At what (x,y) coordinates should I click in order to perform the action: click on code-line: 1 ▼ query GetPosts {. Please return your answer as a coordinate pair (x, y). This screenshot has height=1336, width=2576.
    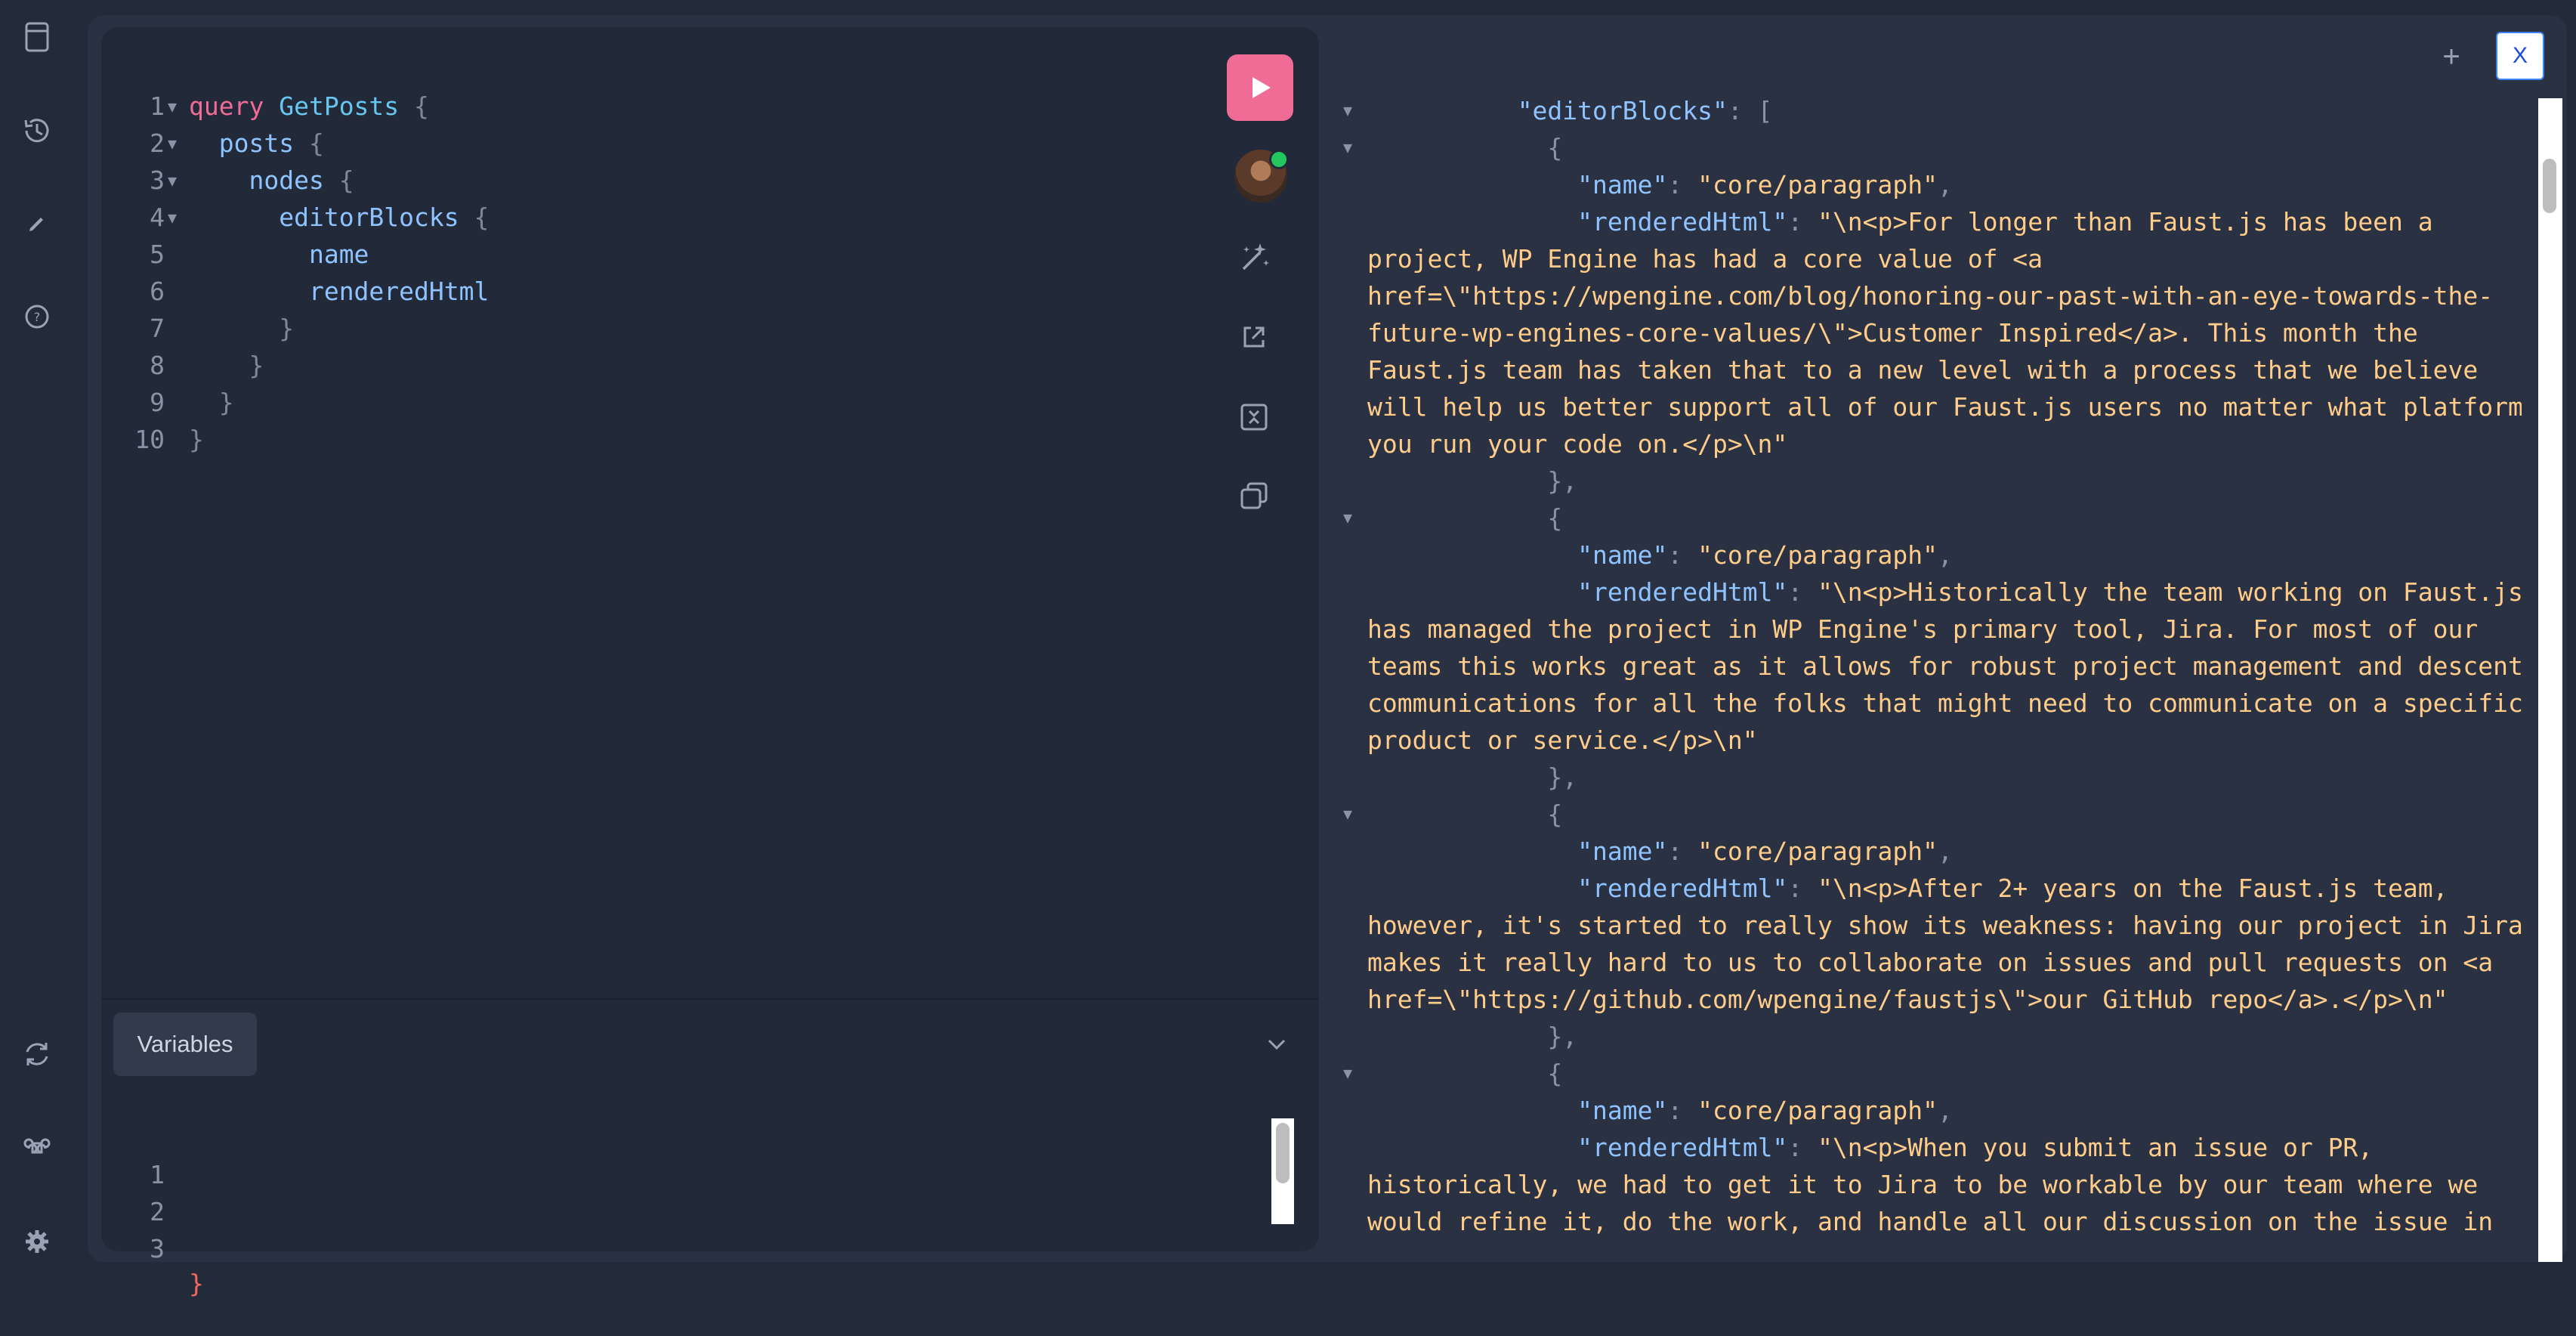
    Looking at the image, I should click on (630, 106).